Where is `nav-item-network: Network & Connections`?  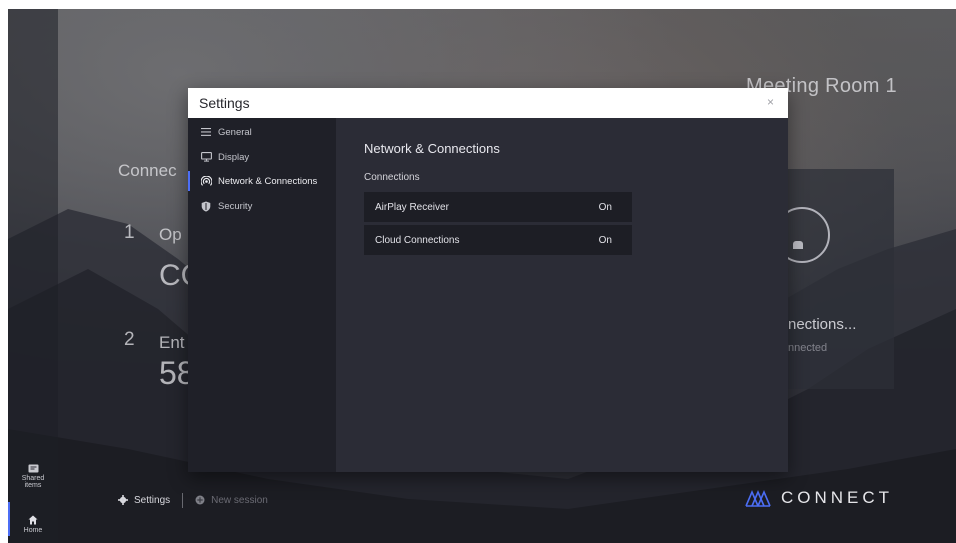
nav-item-network: Network & Connections is located at coordinates (262, 181).